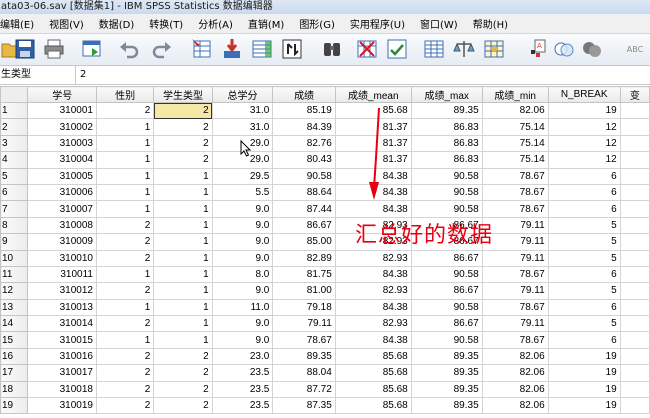 This screenshot has width=650, height=418. I want to click on table-cell: 82.89, so click(304, 258).